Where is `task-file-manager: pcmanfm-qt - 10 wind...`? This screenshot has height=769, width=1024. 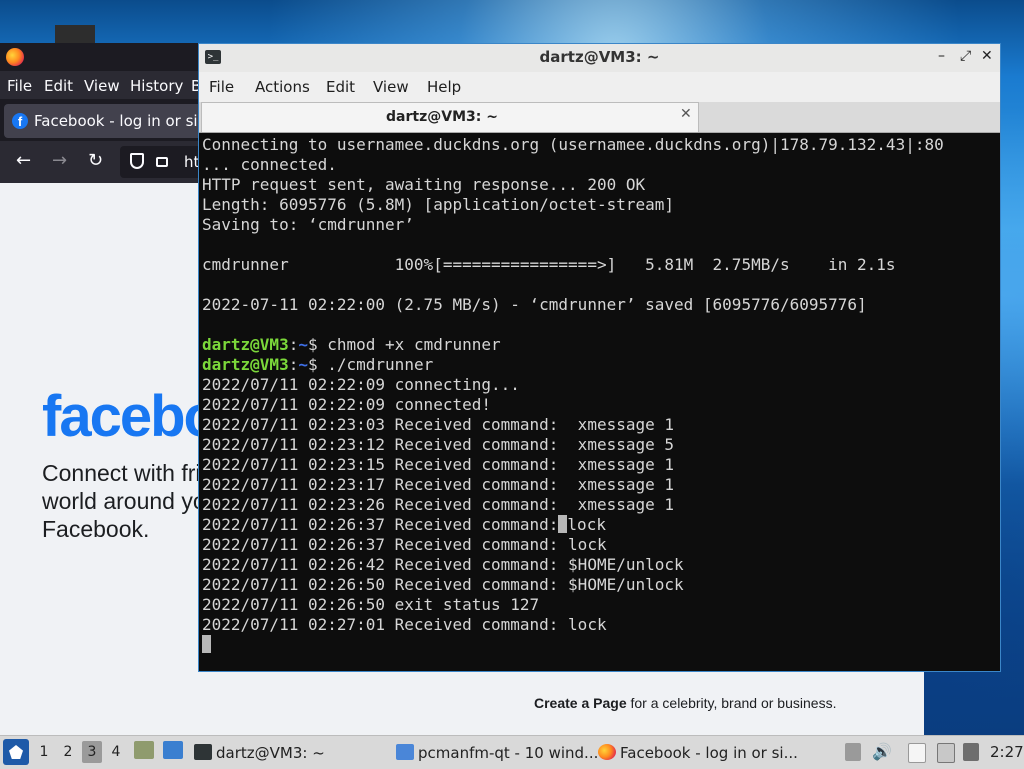
task-file-manager: pcmanfm-qt - 10 wind... is located at coordinates (496, 752).